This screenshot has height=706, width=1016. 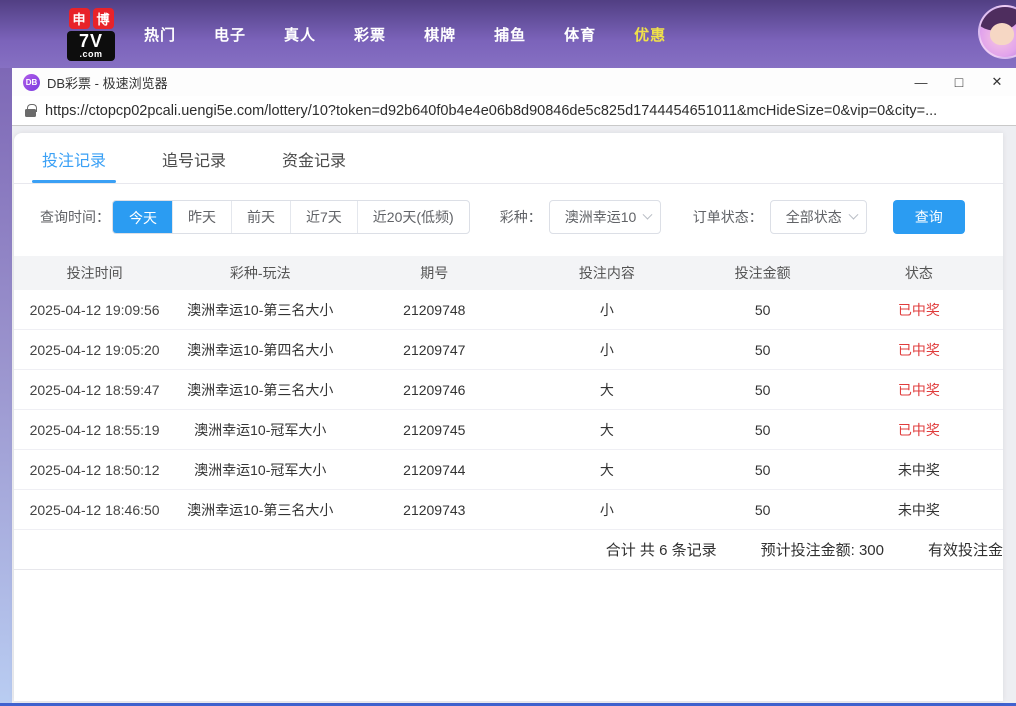 What do you see at coordinates (508, 158) in the screenshot?
I see `record-tabs: 投注记录 追号记录 资金记录` at bounding box center [508, 158].